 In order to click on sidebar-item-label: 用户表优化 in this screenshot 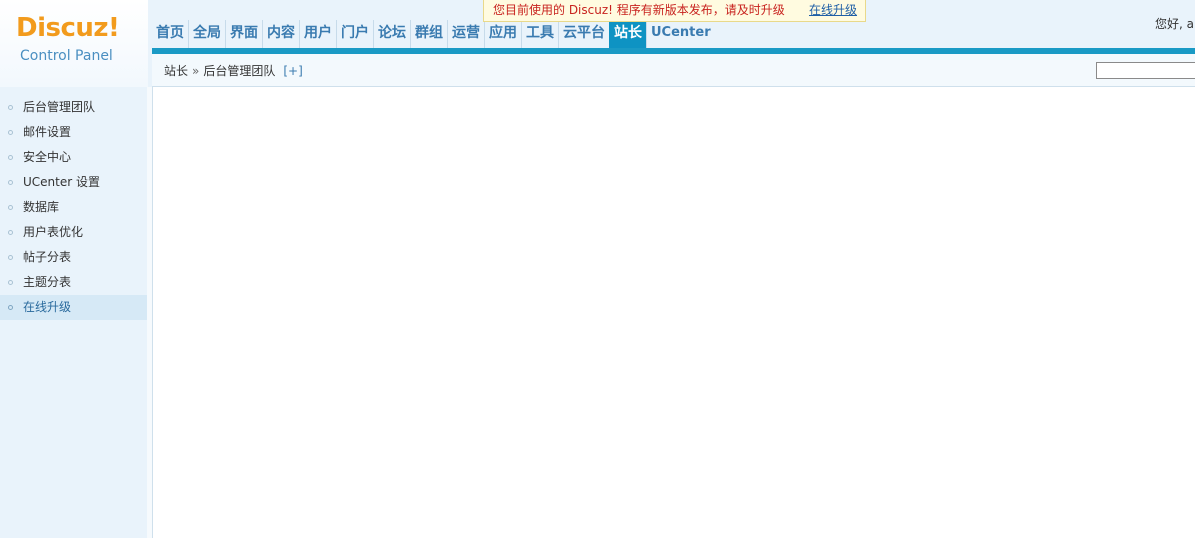, I will do `click(53, 232)`.